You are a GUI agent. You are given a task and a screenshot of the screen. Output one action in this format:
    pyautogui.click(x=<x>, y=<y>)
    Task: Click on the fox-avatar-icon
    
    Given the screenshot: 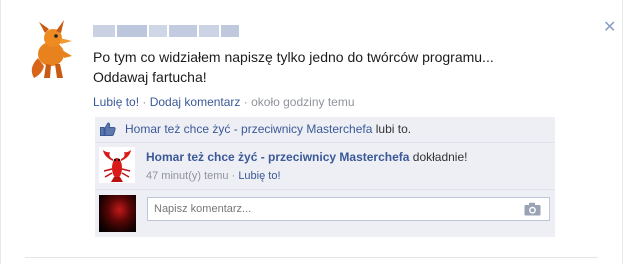 What is the action you would take?
    pyautogui.click(x=51, y=49)
    